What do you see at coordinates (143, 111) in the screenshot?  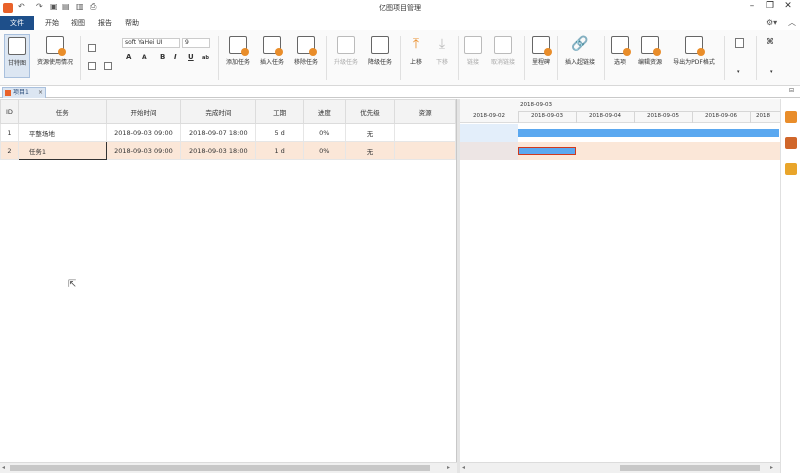 I see `column-header-start: 开始时间` at bounding box center [143, 111].